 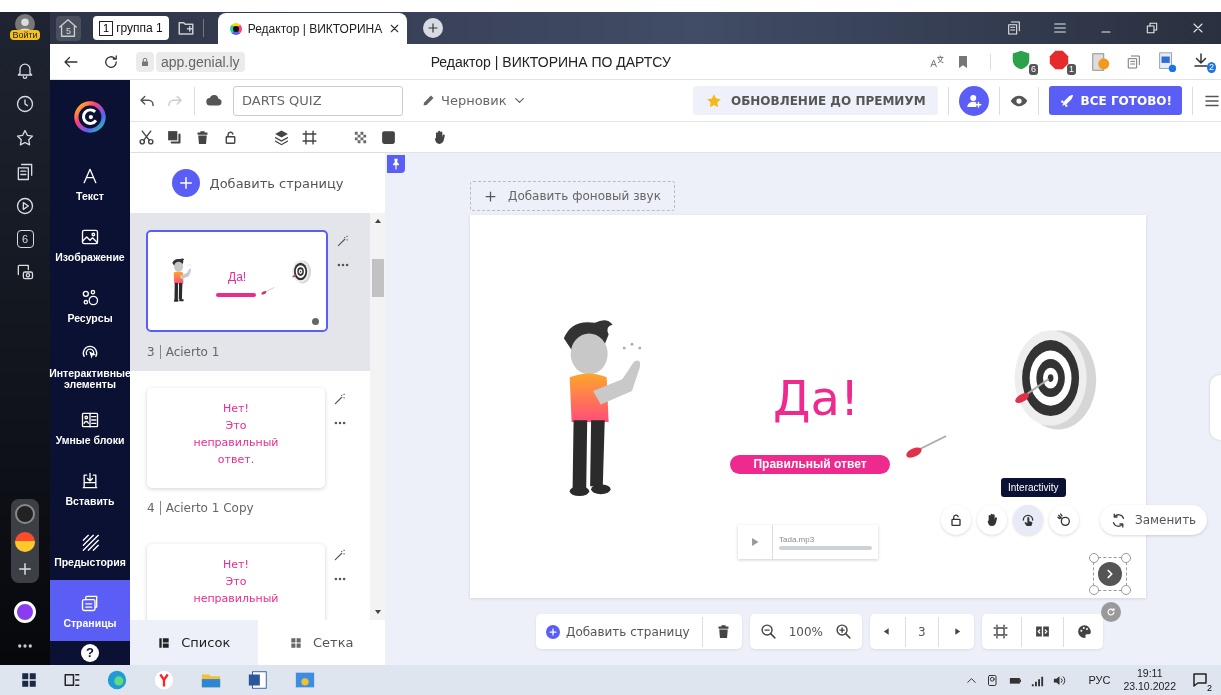 What do you see at coordinates (843, 631) in the screenshot?
I see `zoom-in-icon` at bounding box center [843, 631].